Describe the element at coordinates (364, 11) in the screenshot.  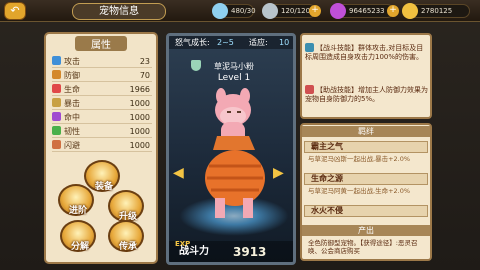
I see `resource-gem: 96465233 +` at that location.